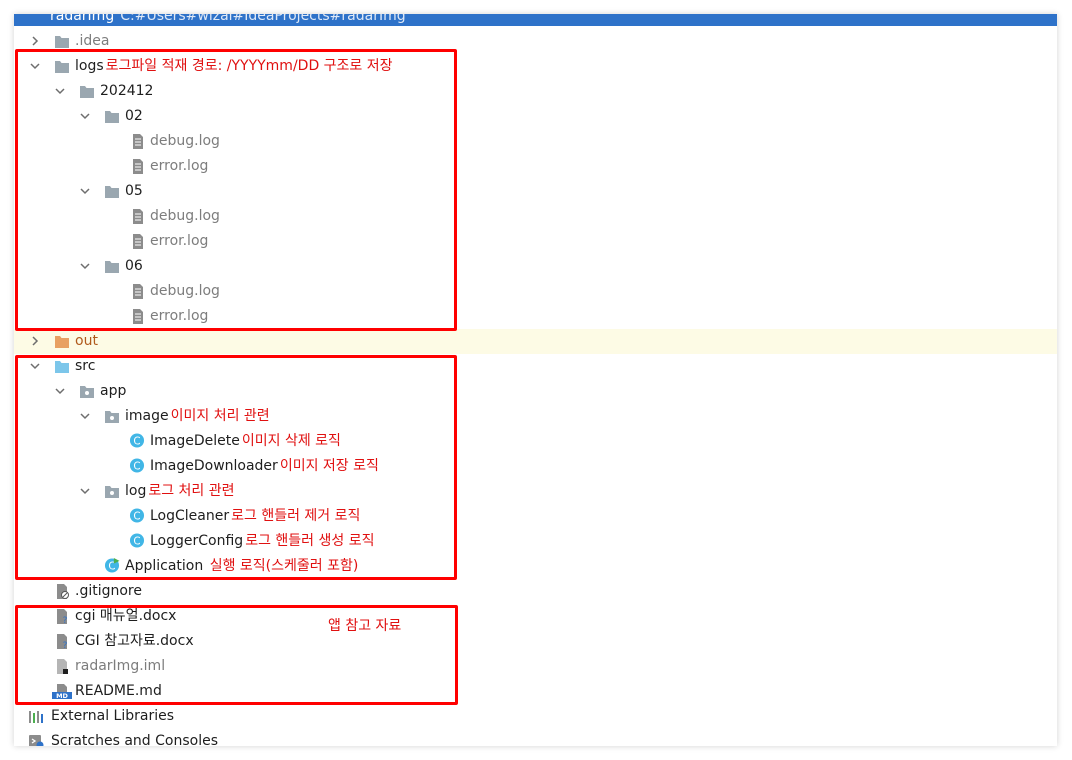 The width and height of the screenshot is (1072, 760). What do you see at coordinates (236, 467) in the screenshot?
I see `annotation-box-src` at bounding box center [236, 467].